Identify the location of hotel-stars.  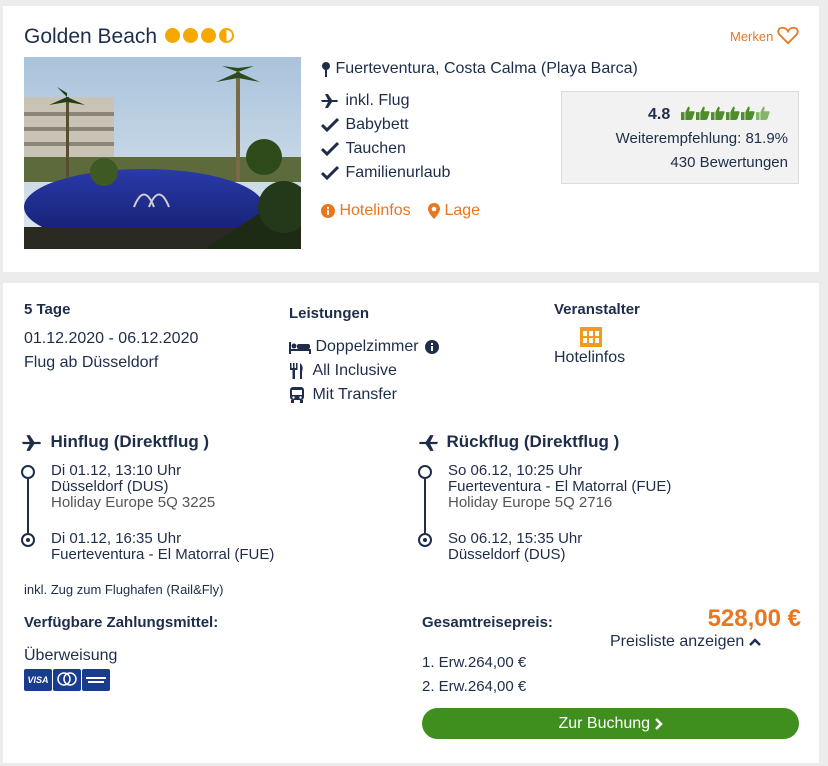
(201, 36).